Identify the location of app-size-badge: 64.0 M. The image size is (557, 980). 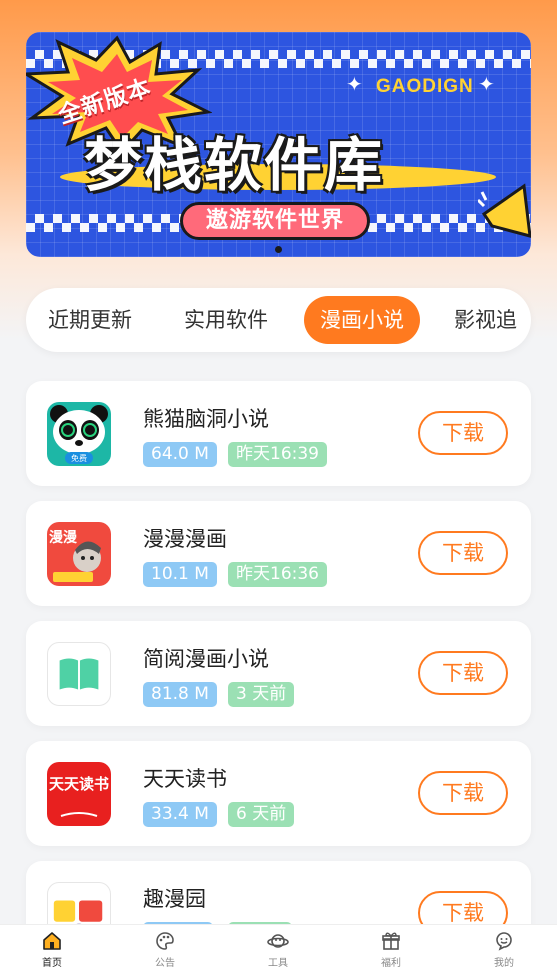
(180, 454).